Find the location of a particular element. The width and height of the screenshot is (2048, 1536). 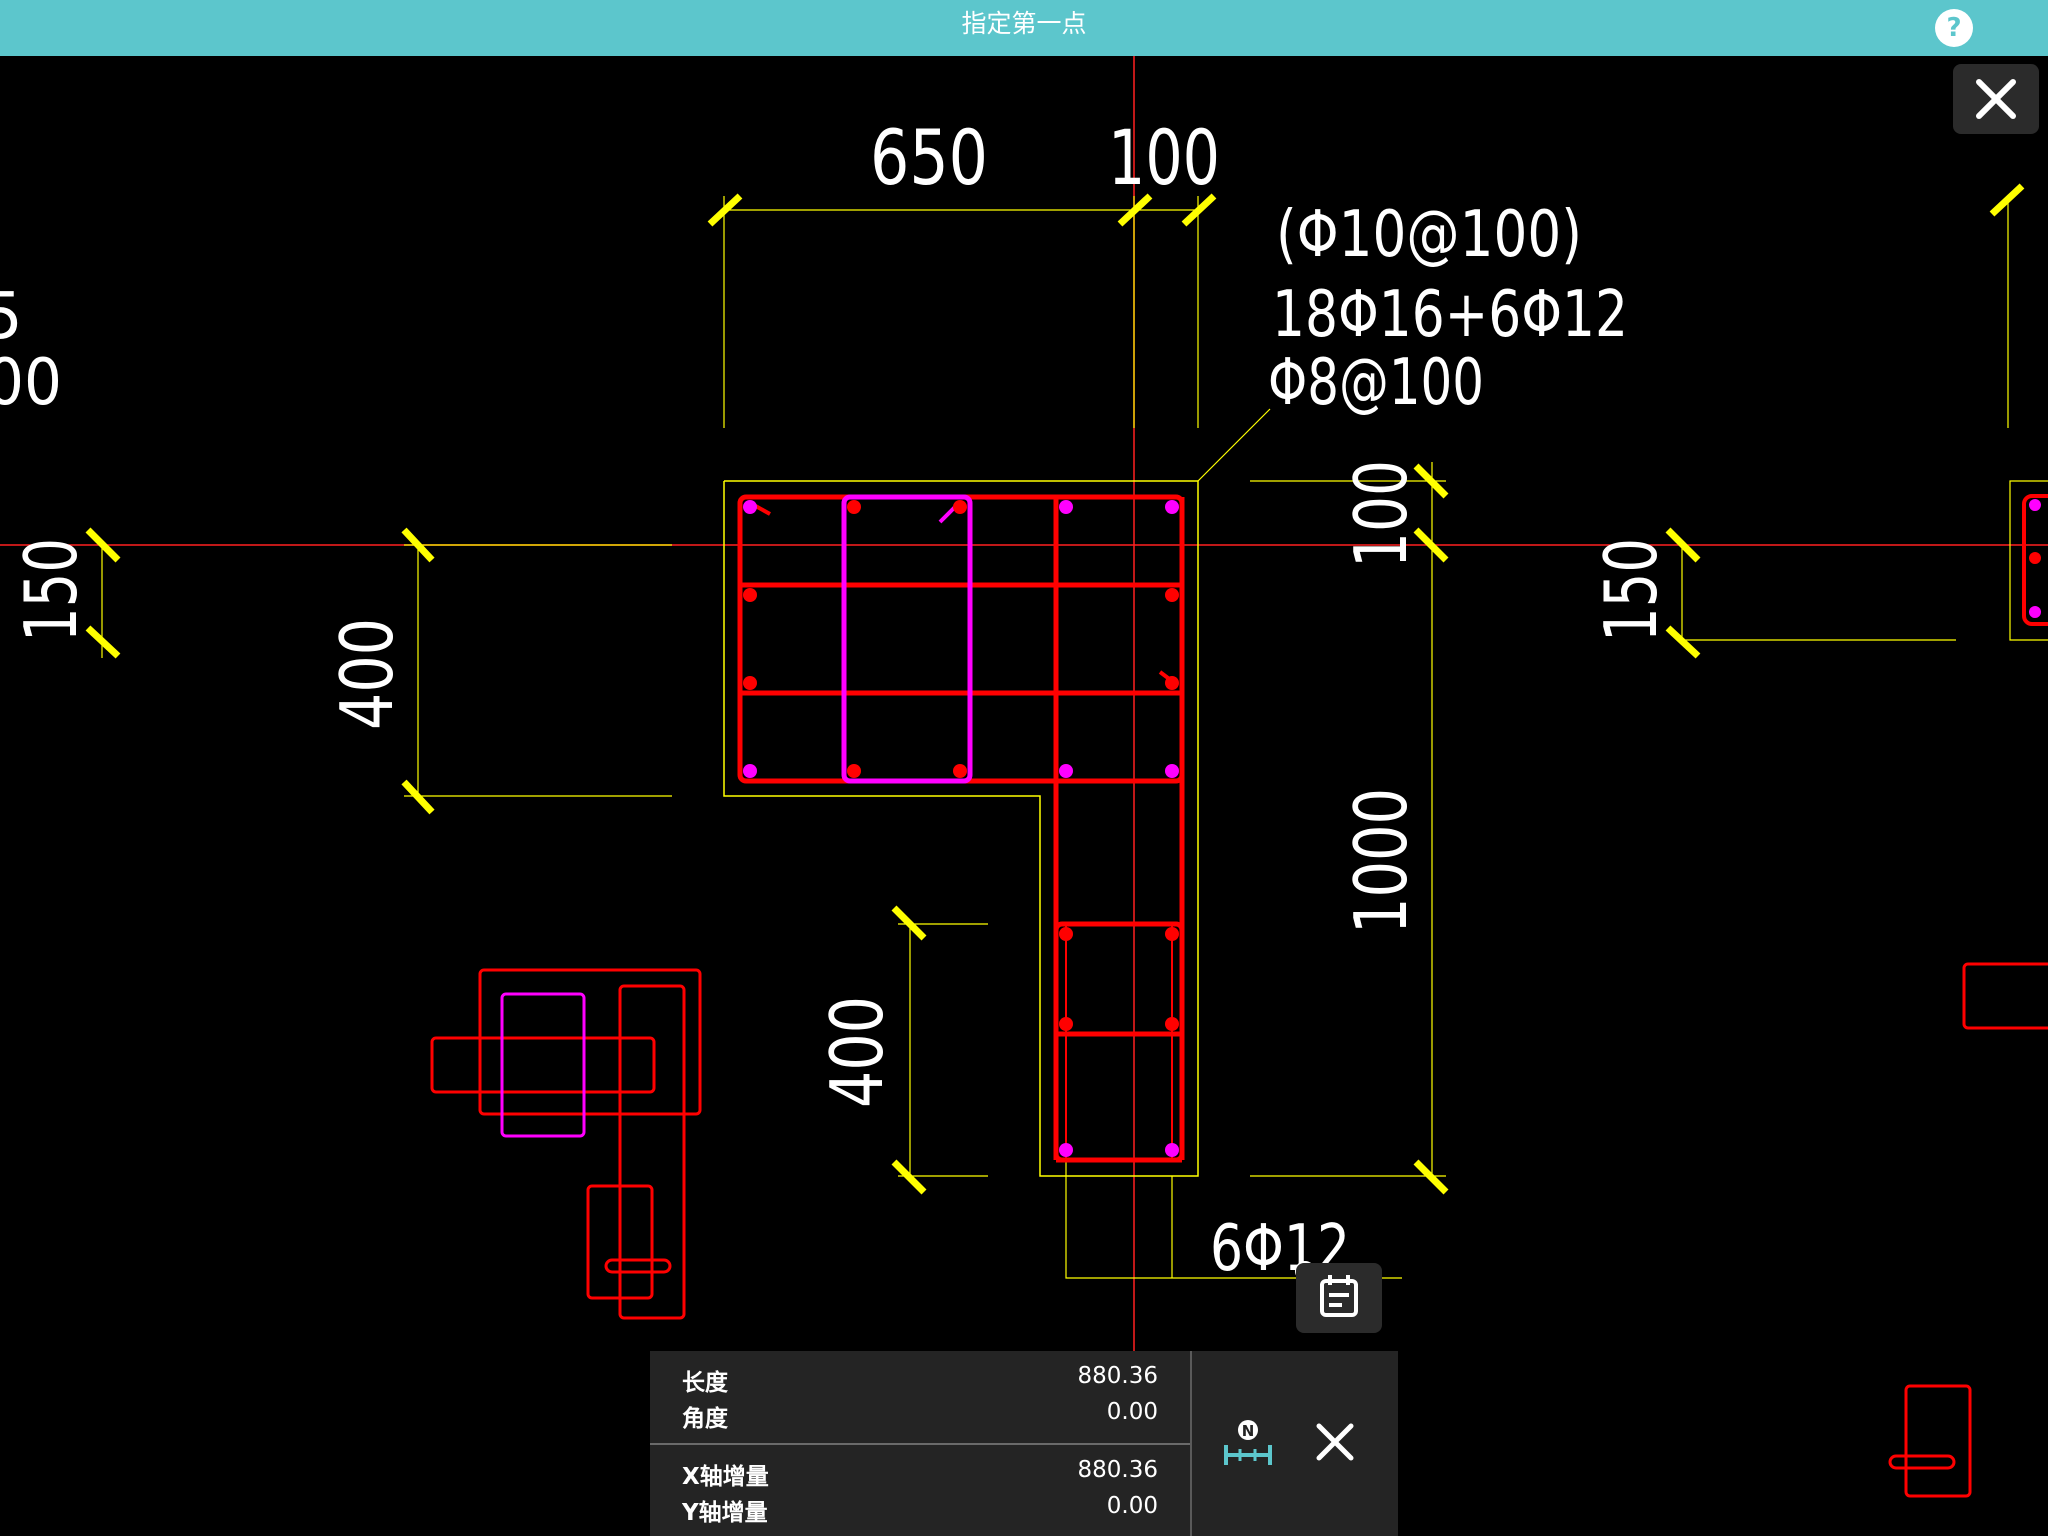

dim-400-left: 400 is located at coordinates (367, 674).